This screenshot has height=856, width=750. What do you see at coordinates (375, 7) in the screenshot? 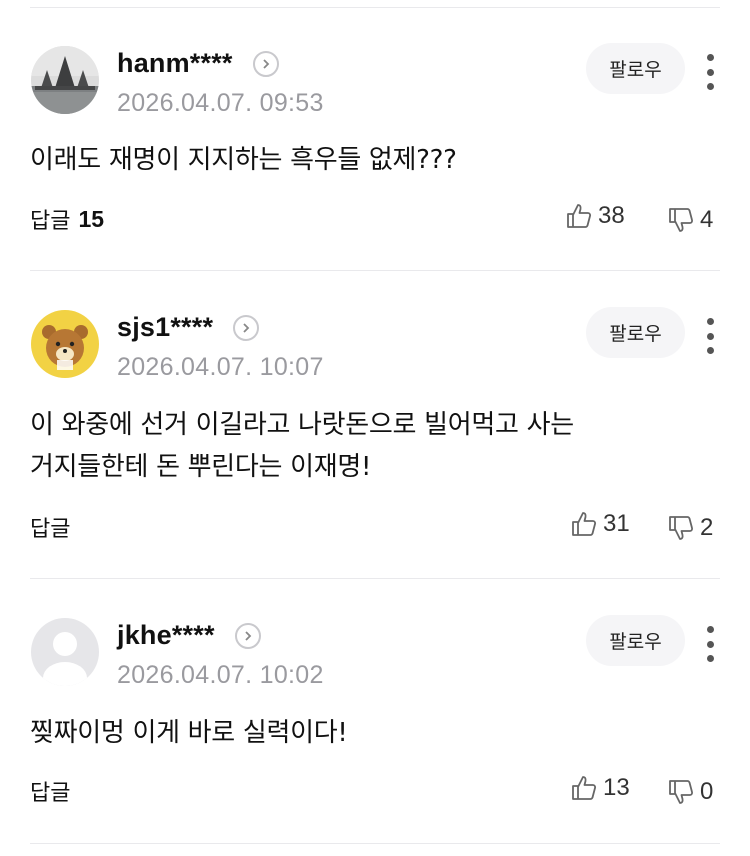
I see `top-divider` at bounding box center [375, 7].